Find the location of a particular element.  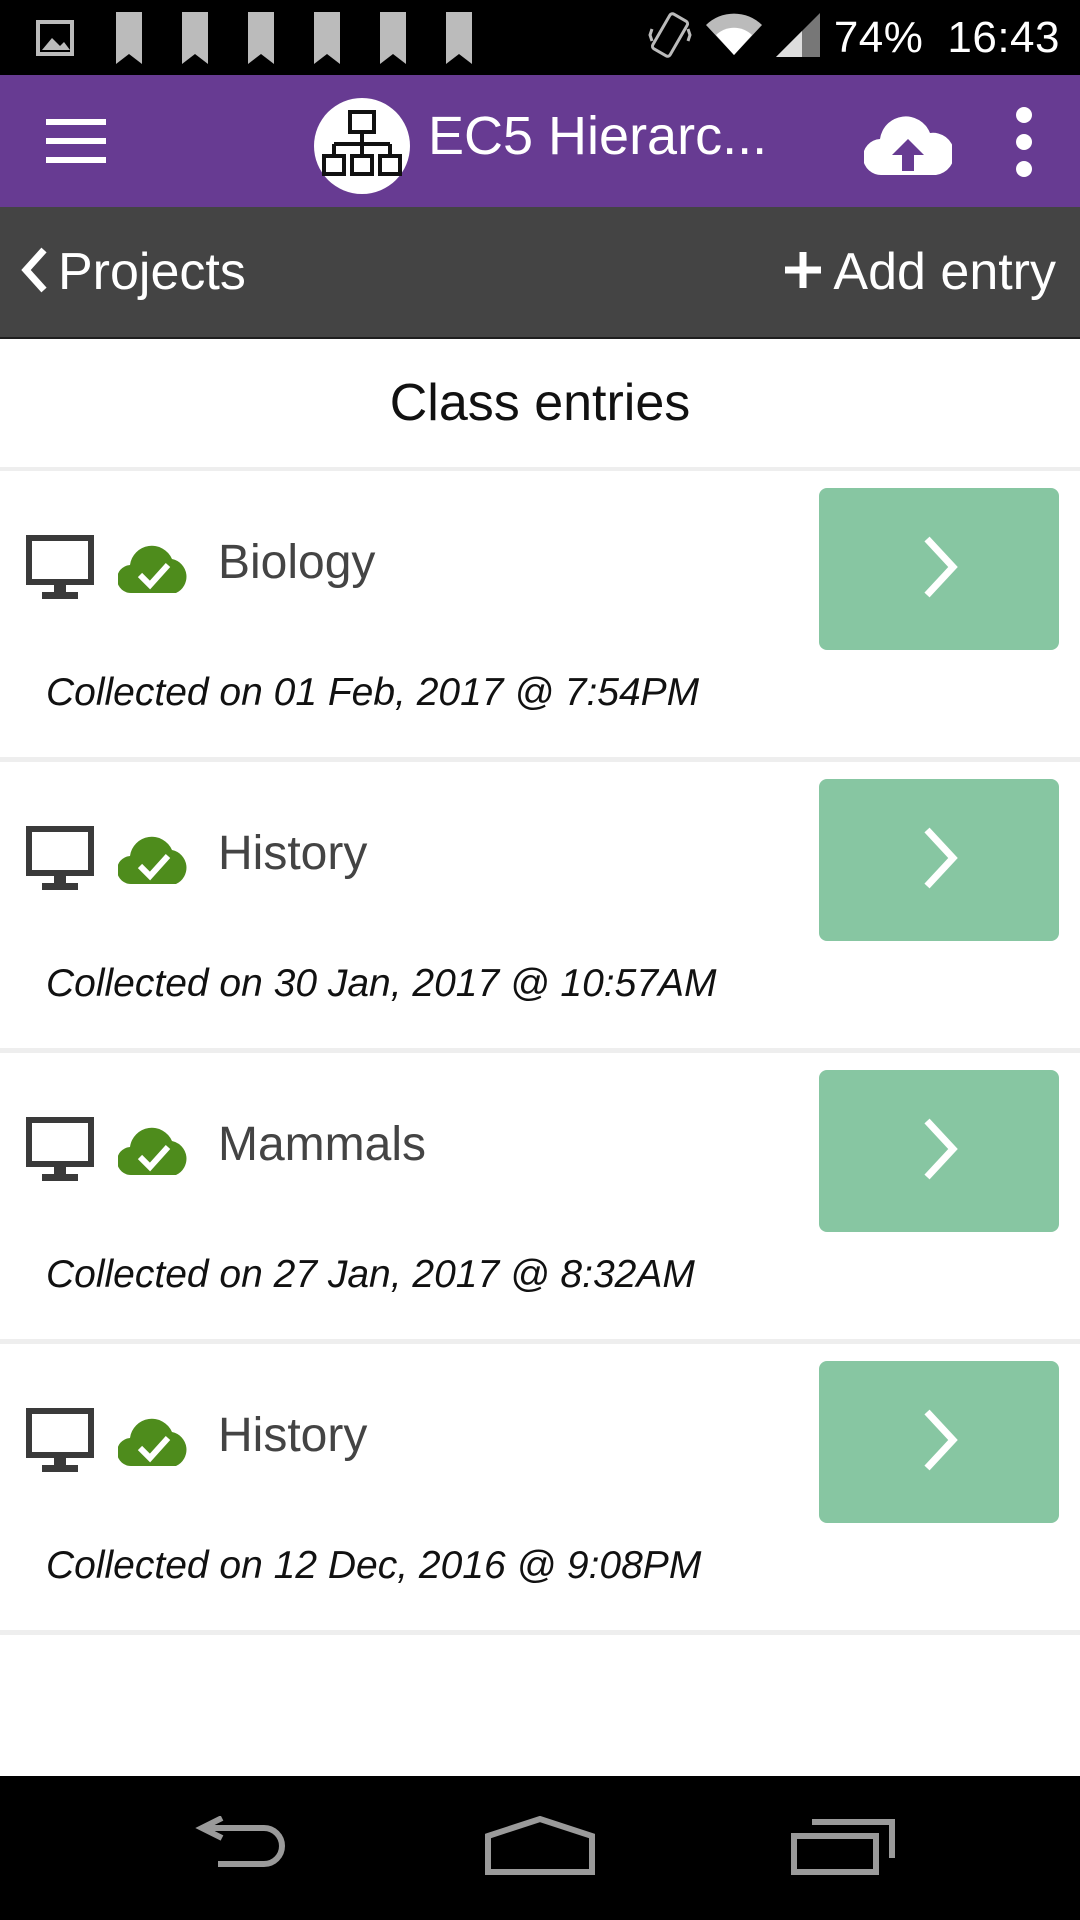

entry-collected-date: Collected on 01 Feb, 2017 @ 7:54PM is located at coordinates (373, 692).